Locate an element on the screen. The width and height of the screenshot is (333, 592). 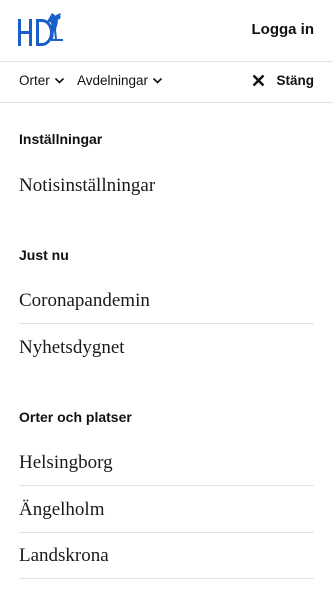
menu-link-nyhetsdygnet: Nyhetsdygnet is located at coordinates (166, 348).